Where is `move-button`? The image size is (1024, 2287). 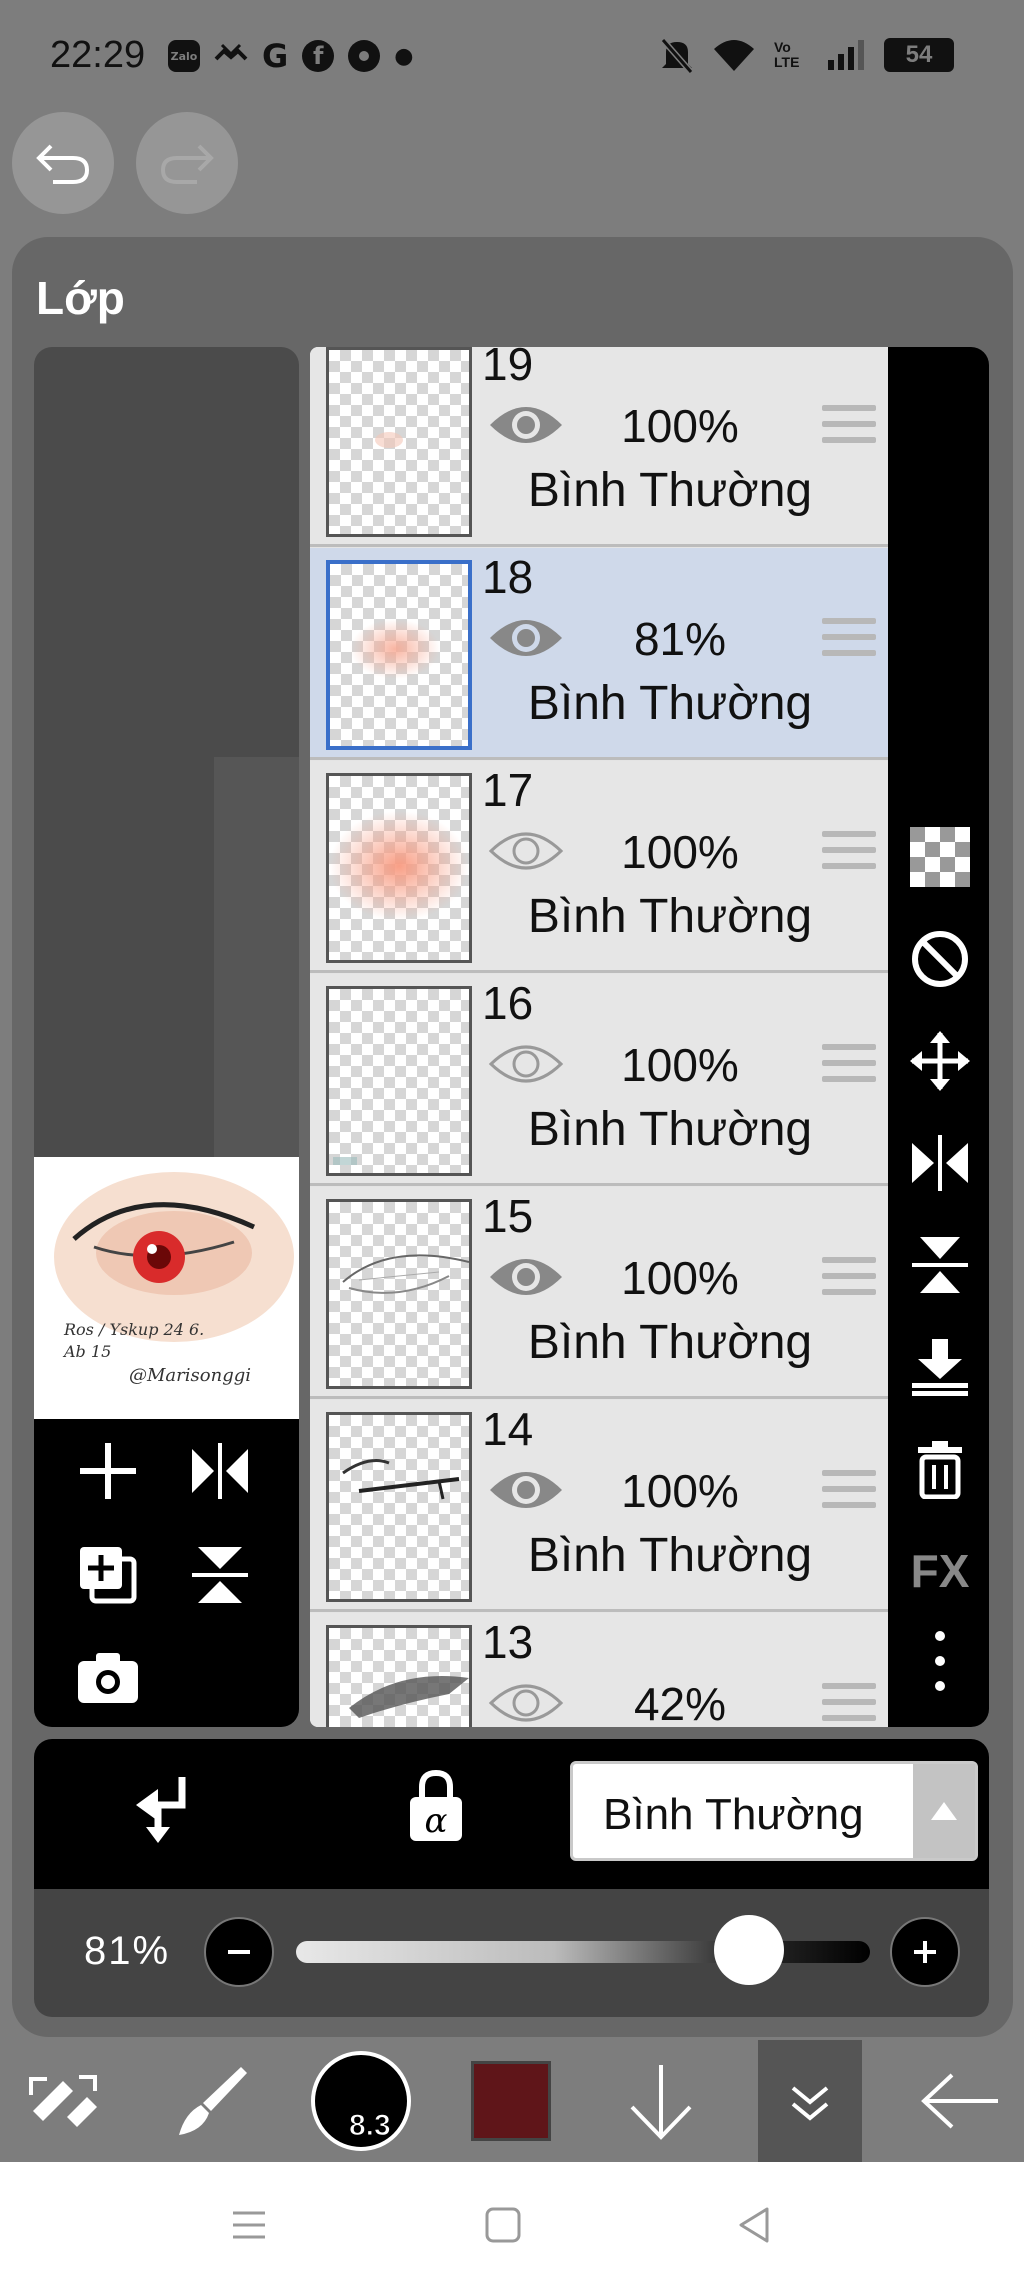
move-button is located at coordinates (940, 1061).